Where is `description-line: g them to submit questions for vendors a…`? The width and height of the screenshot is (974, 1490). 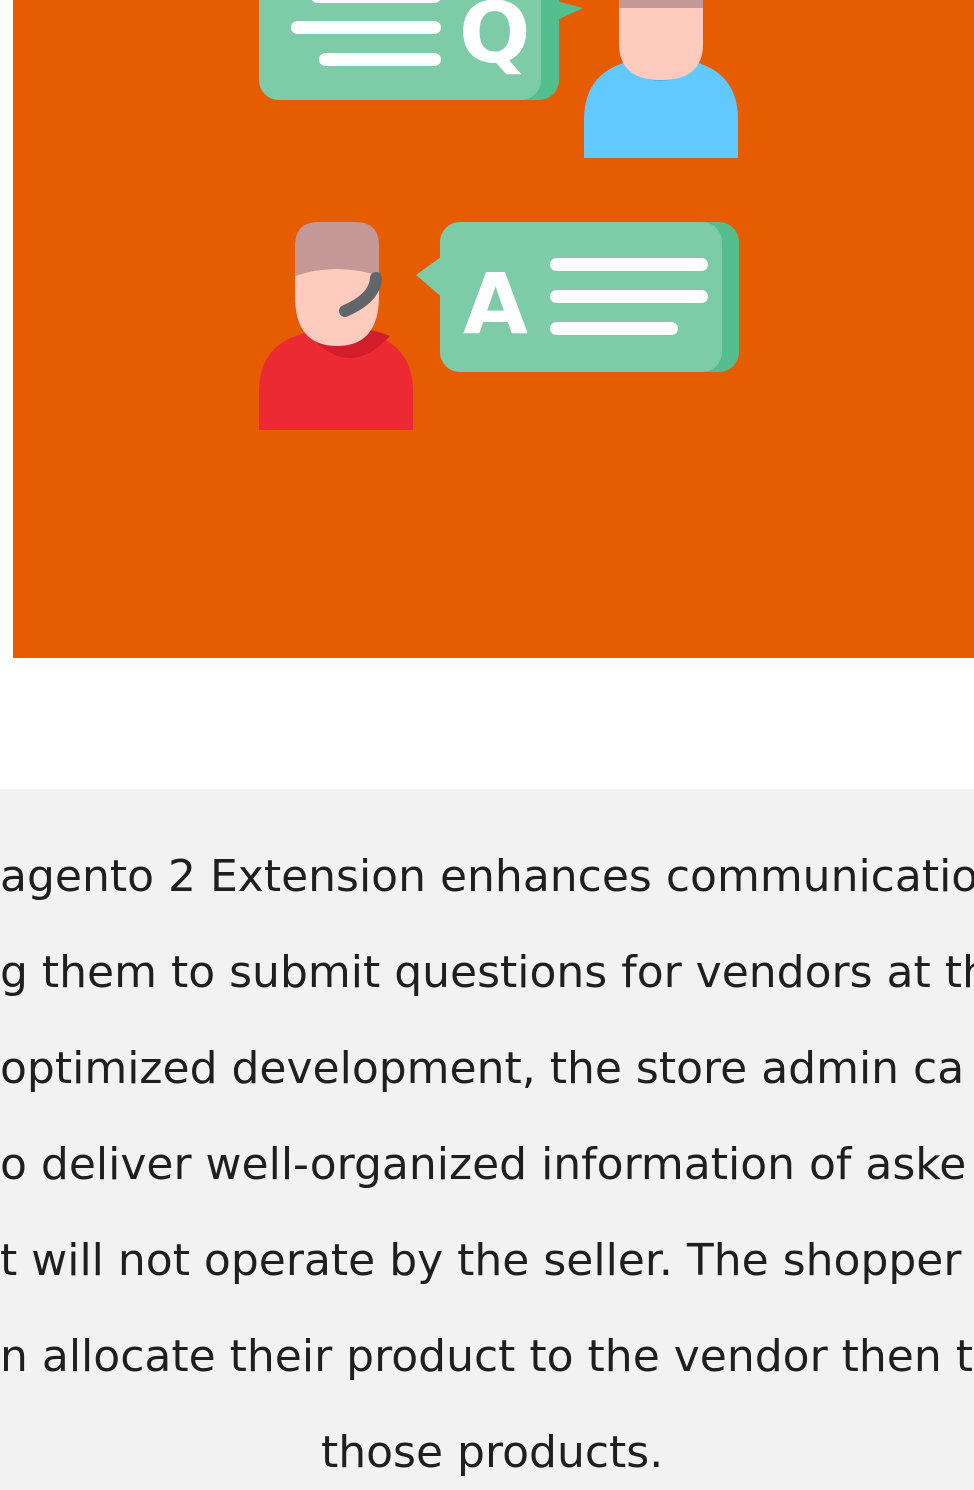 description-line: g them to submit questions for vendors a… is located at coordinates (487, 972).